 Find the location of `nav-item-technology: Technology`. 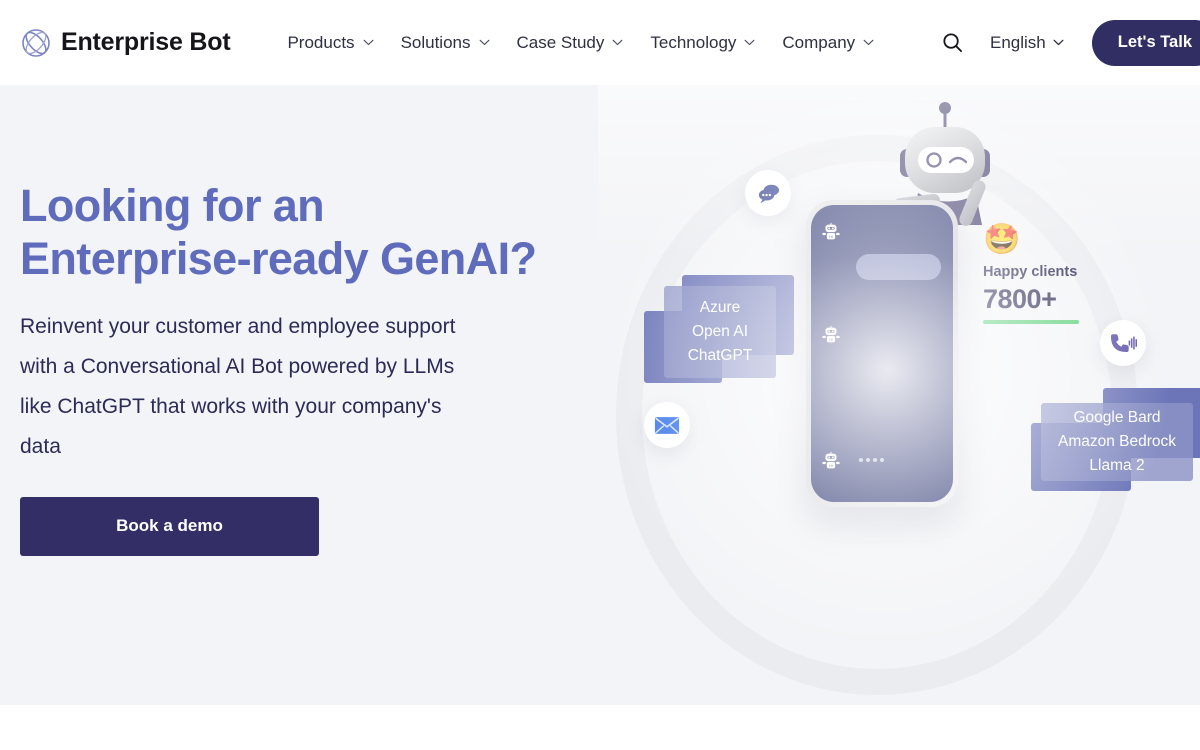

nav-item-technology: Technology is located at coordinates (702, 43).